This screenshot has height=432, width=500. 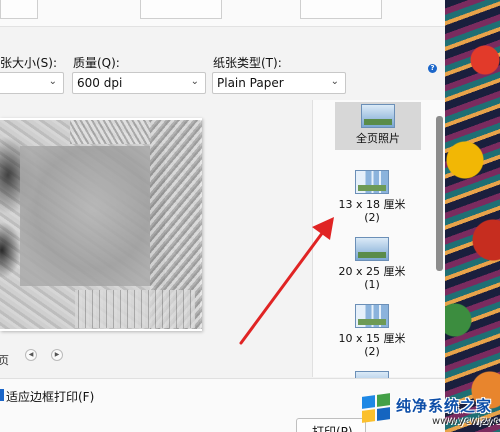 I want to click on windows-logo-icon, so click(x=377, y=408).